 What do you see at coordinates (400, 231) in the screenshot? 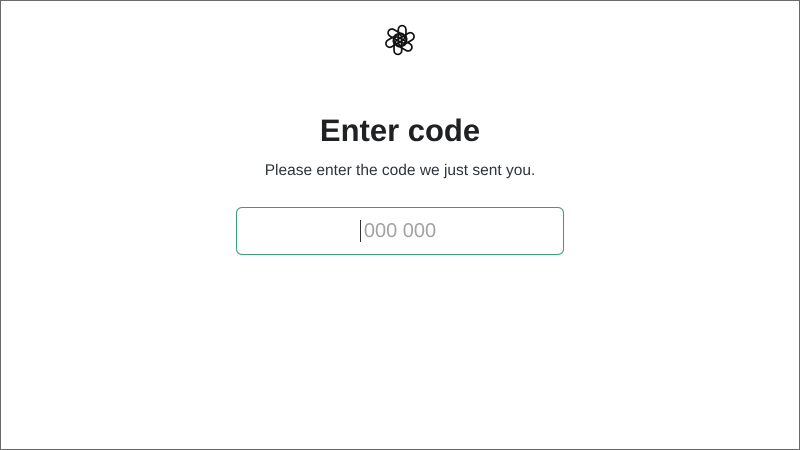
I see `code-input-field: 000 000` at bounding box center [400, 231].